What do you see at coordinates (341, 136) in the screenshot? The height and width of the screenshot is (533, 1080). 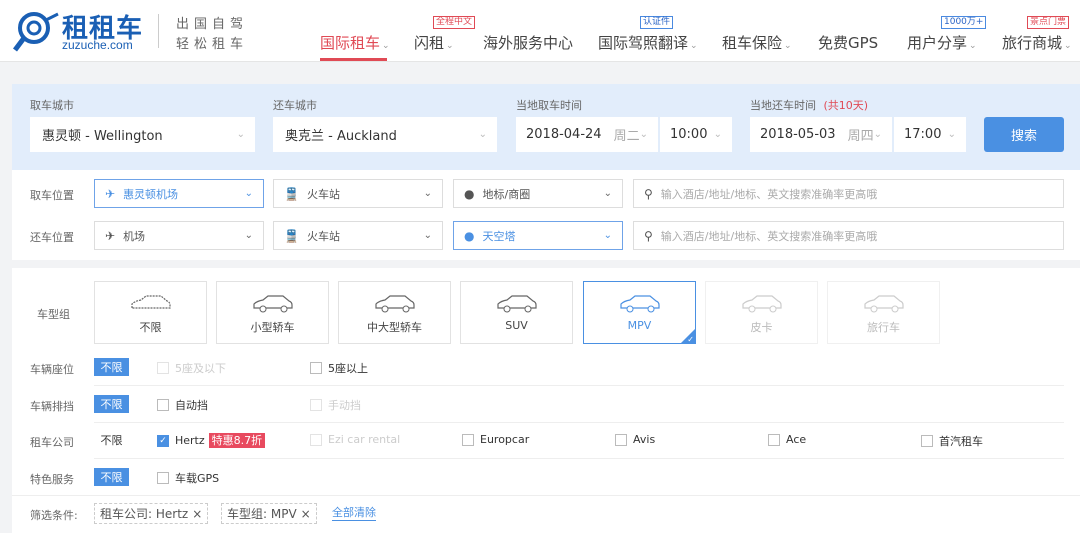 I see `return-city-value: 奥克兰 - Auckland` at bounding box center [341, 136].